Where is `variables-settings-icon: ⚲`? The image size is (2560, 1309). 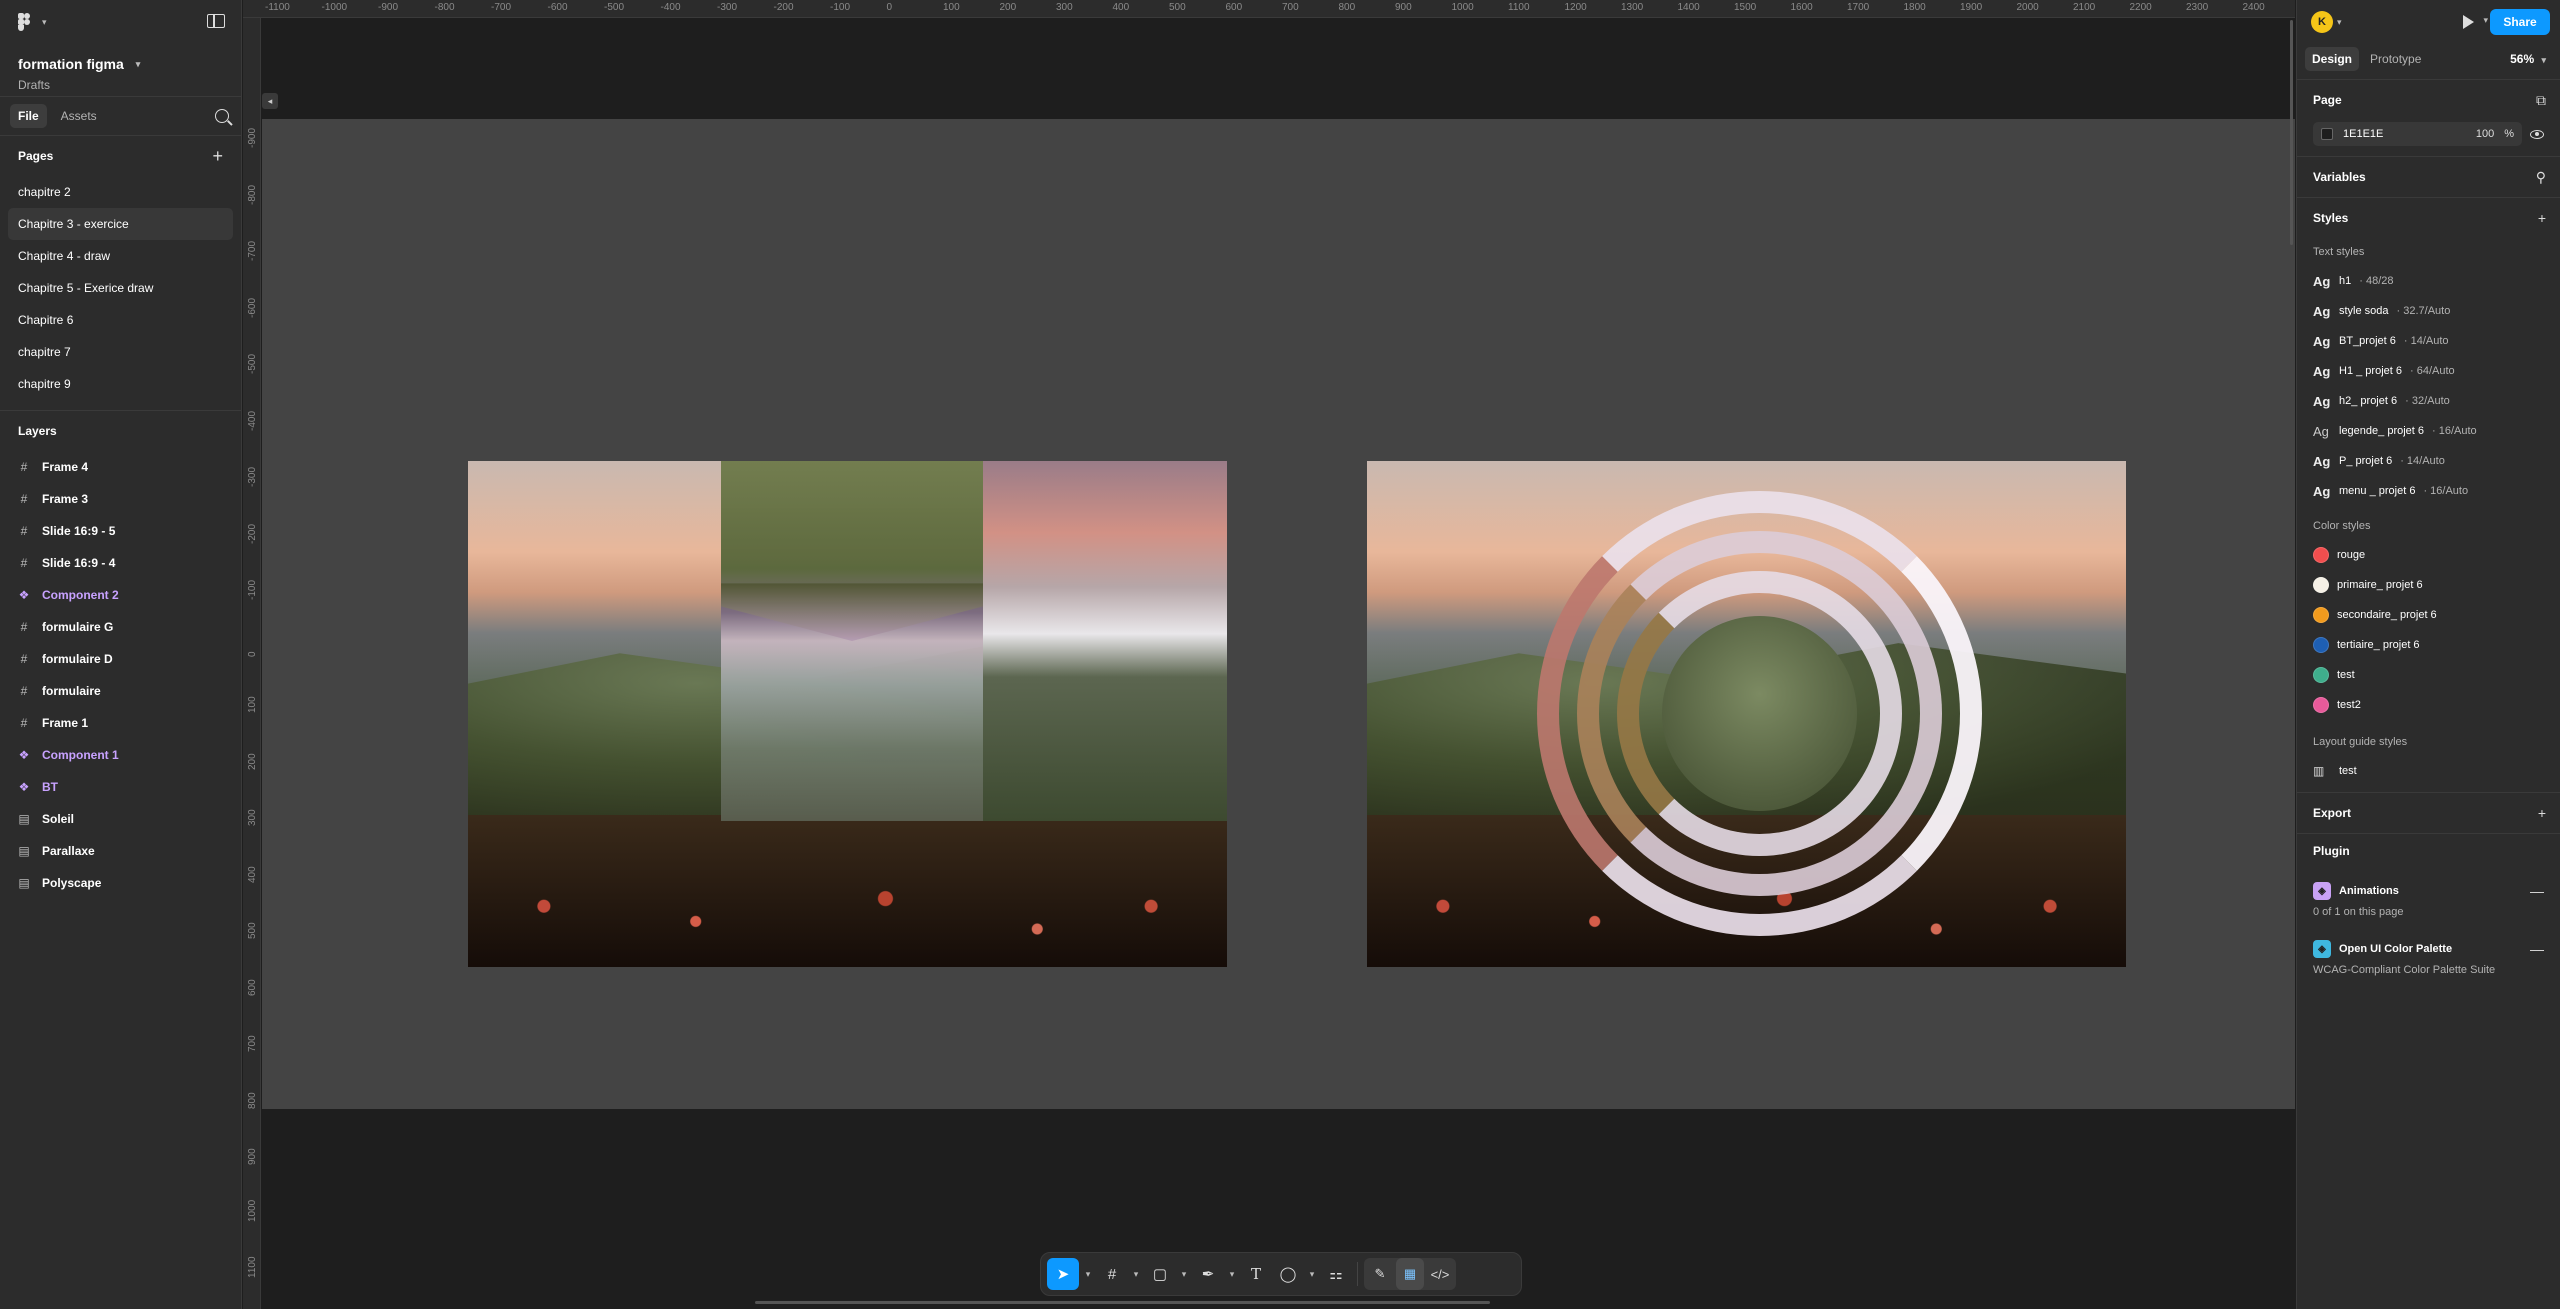 variables-settings-icon: ⚲ is located at coordinates (2541, 177).